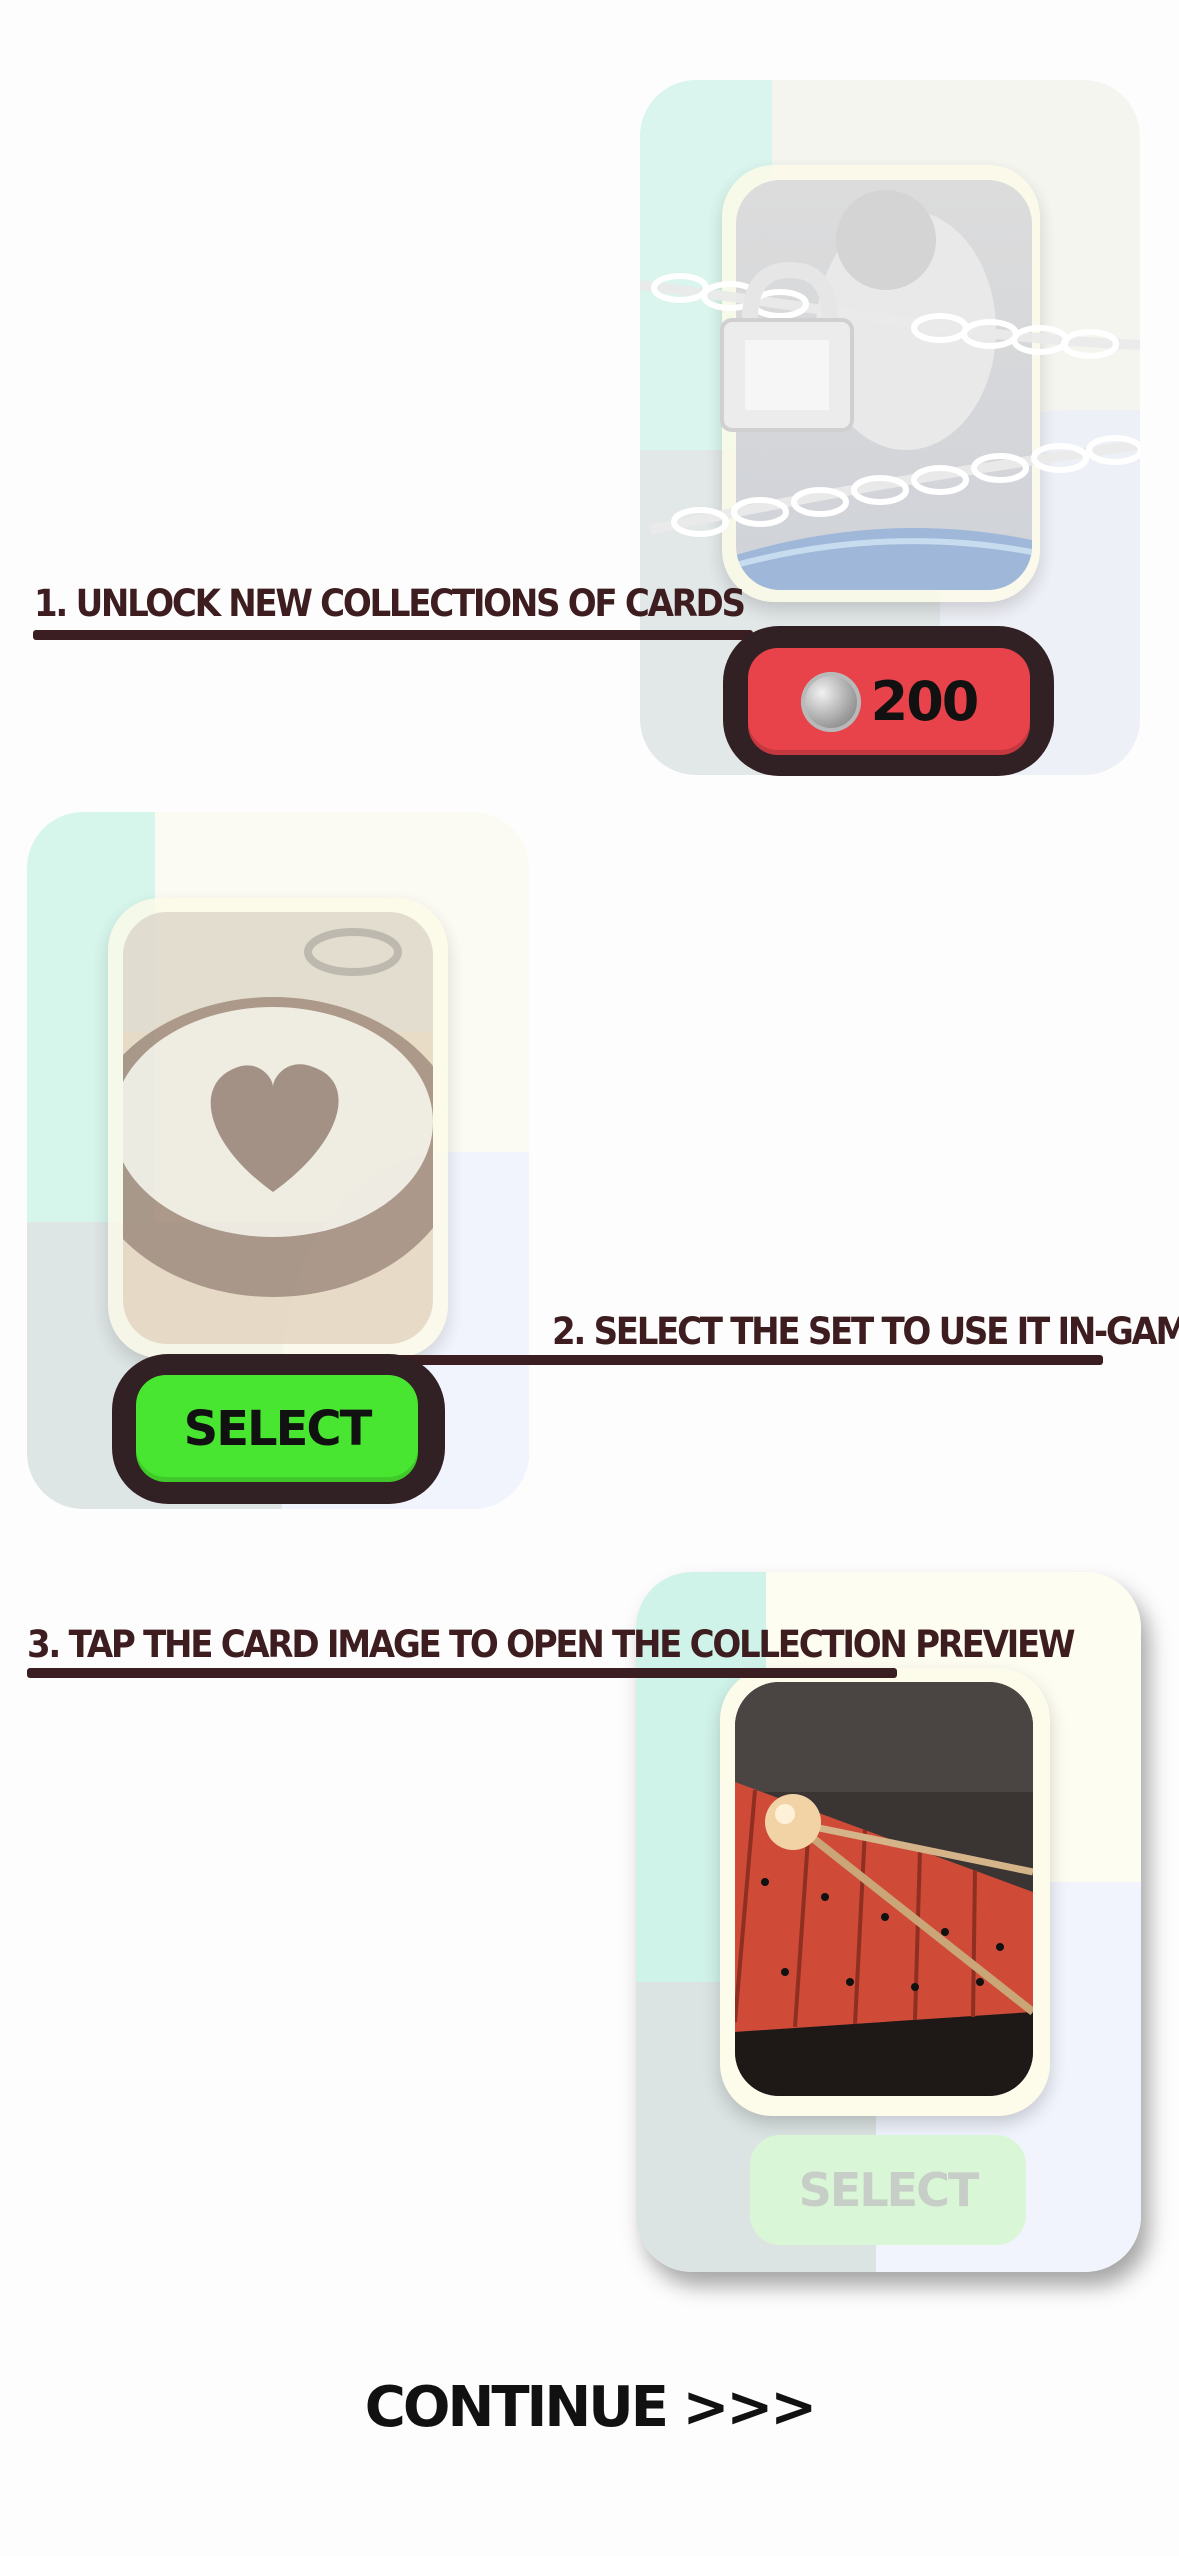 The image size is (1179, 2556). Describe the element at coordinates (390, 603) in the screenshot. I see `step-1-label: 1. UNLOCK NEW COLLECTIONS OF CARDS` at that location.